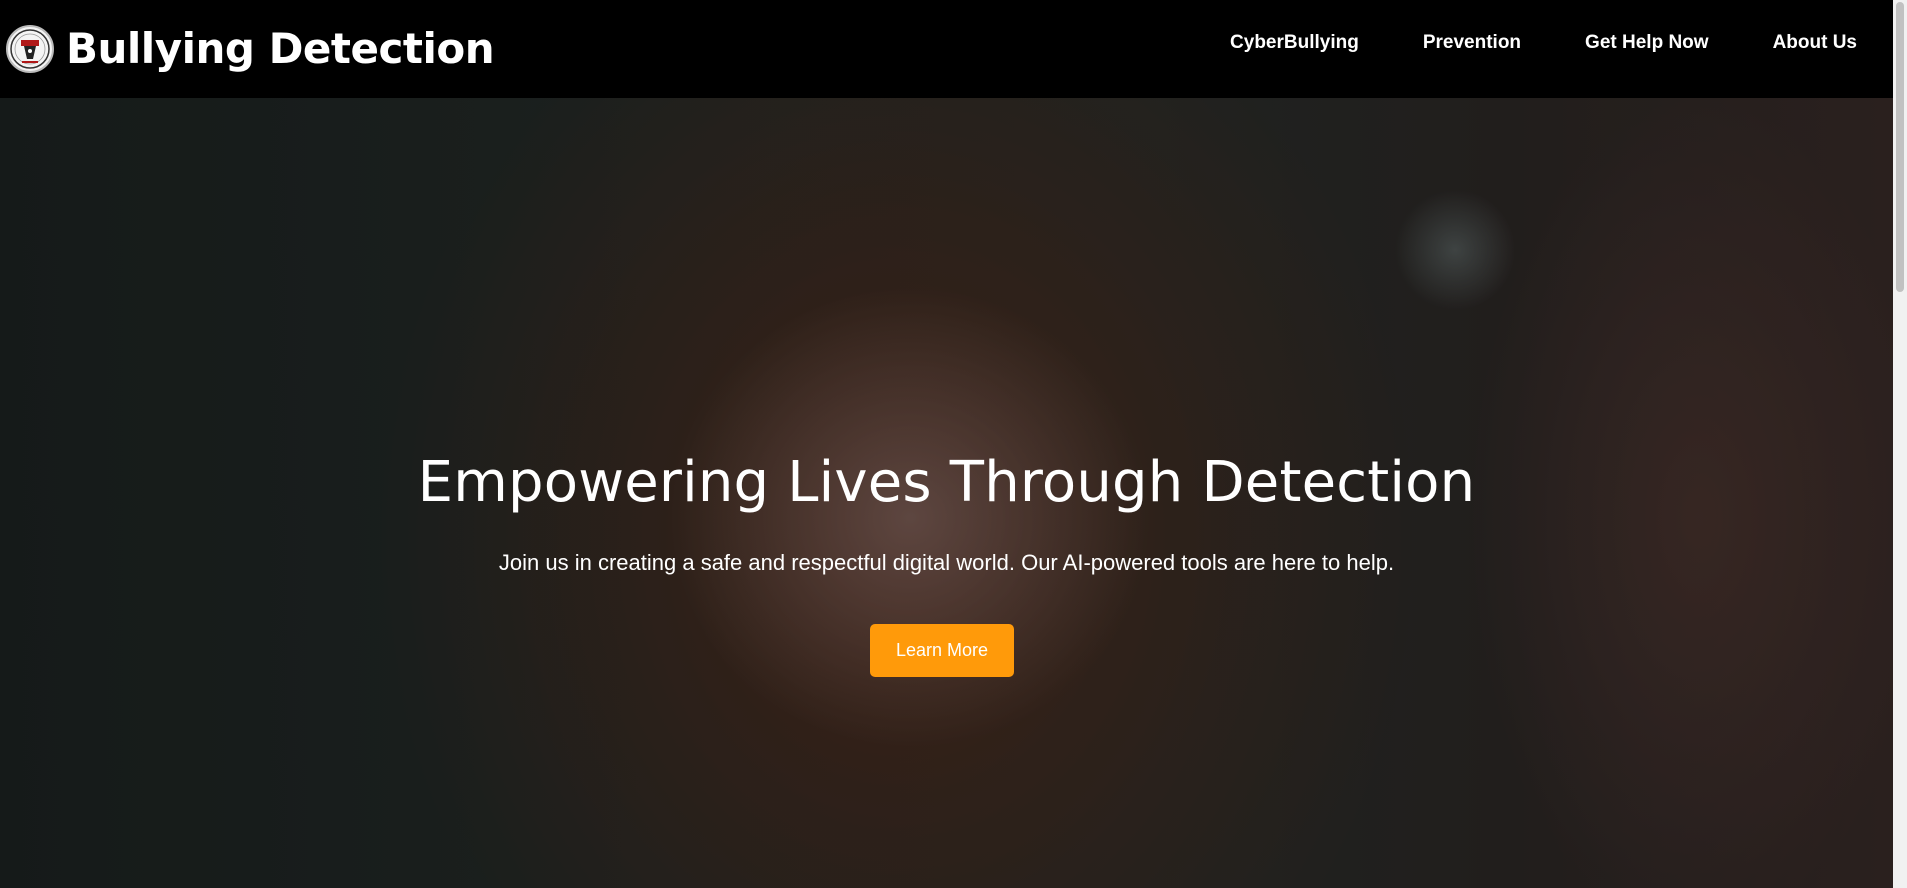 This screenshot has width=1907, height=888. I want to click on nav-item-prevention: Prevention, so click(1472, 43).